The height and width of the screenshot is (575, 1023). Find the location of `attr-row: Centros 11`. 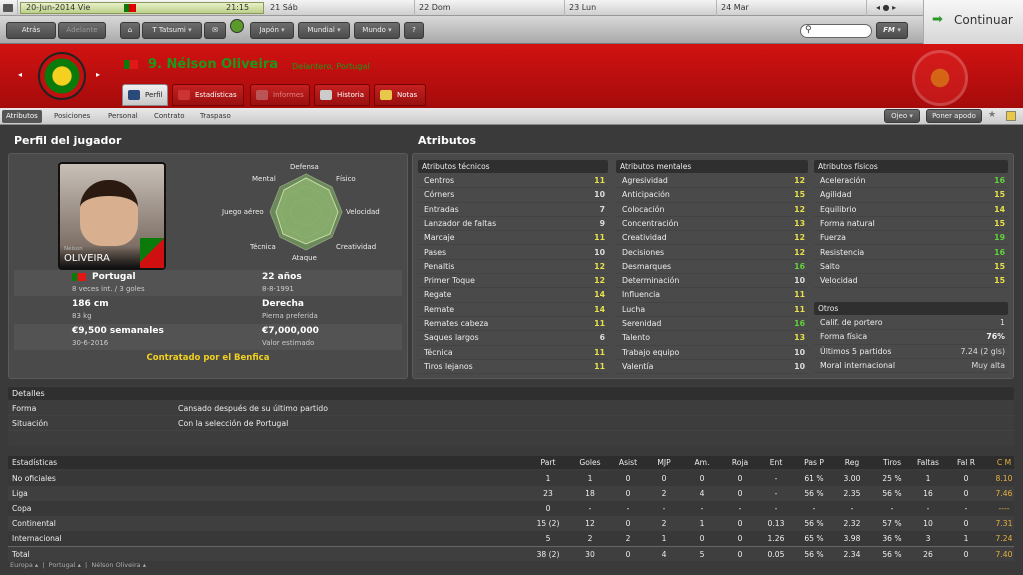

attr-row: Centros 11 is located at coordinates (513, 181).